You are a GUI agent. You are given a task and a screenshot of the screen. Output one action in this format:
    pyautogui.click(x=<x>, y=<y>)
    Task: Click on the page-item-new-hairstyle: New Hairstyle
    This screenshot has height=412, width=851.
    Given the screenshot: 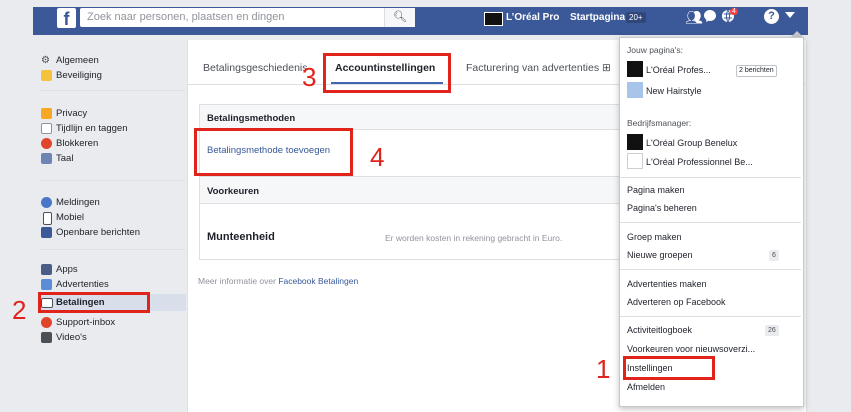 What is the action you would take?
    pyautogui.click(x=664, y=90)
    